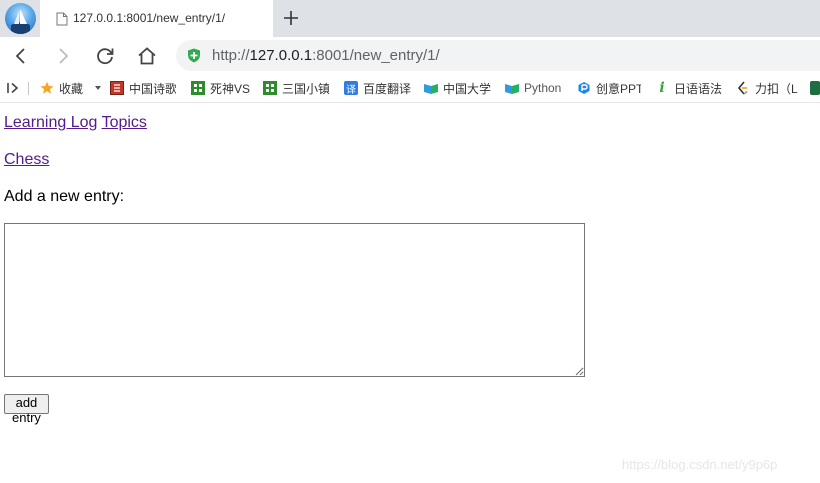 This screenshot has width=820, height=483. I want to click on watermark: https://blog.csdn.net/y9p6p, so click(700, 464).